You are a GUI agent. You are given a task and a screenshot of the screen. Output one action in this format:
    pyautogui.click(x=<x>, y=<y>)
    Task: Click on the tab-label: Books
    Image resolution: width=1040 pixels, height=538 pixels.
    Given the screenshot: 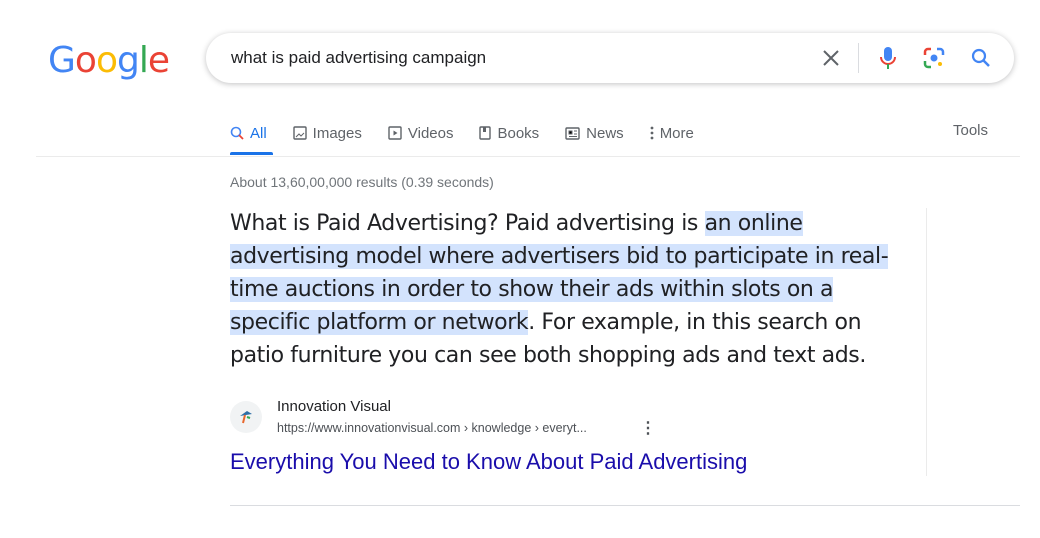 What is the action you would take?
    pyautogui.click(x=518, y=133)
    